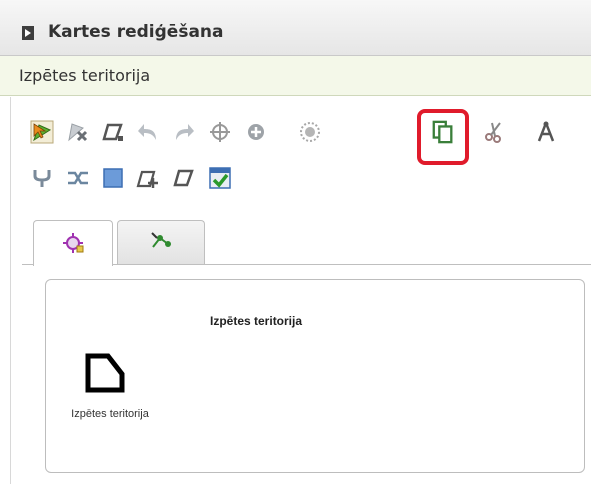  I want to click on undo-icon, so click(148, 132).